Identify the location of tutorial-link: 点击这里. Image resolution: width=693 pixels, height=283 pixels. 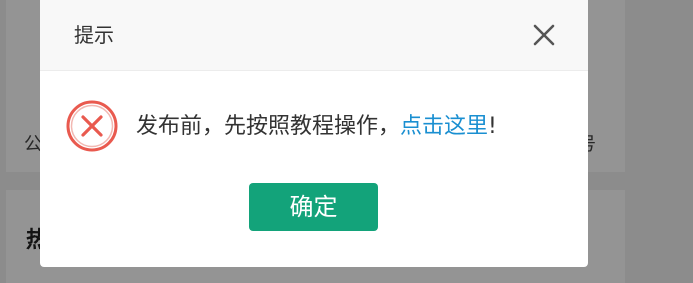
(444, 126).